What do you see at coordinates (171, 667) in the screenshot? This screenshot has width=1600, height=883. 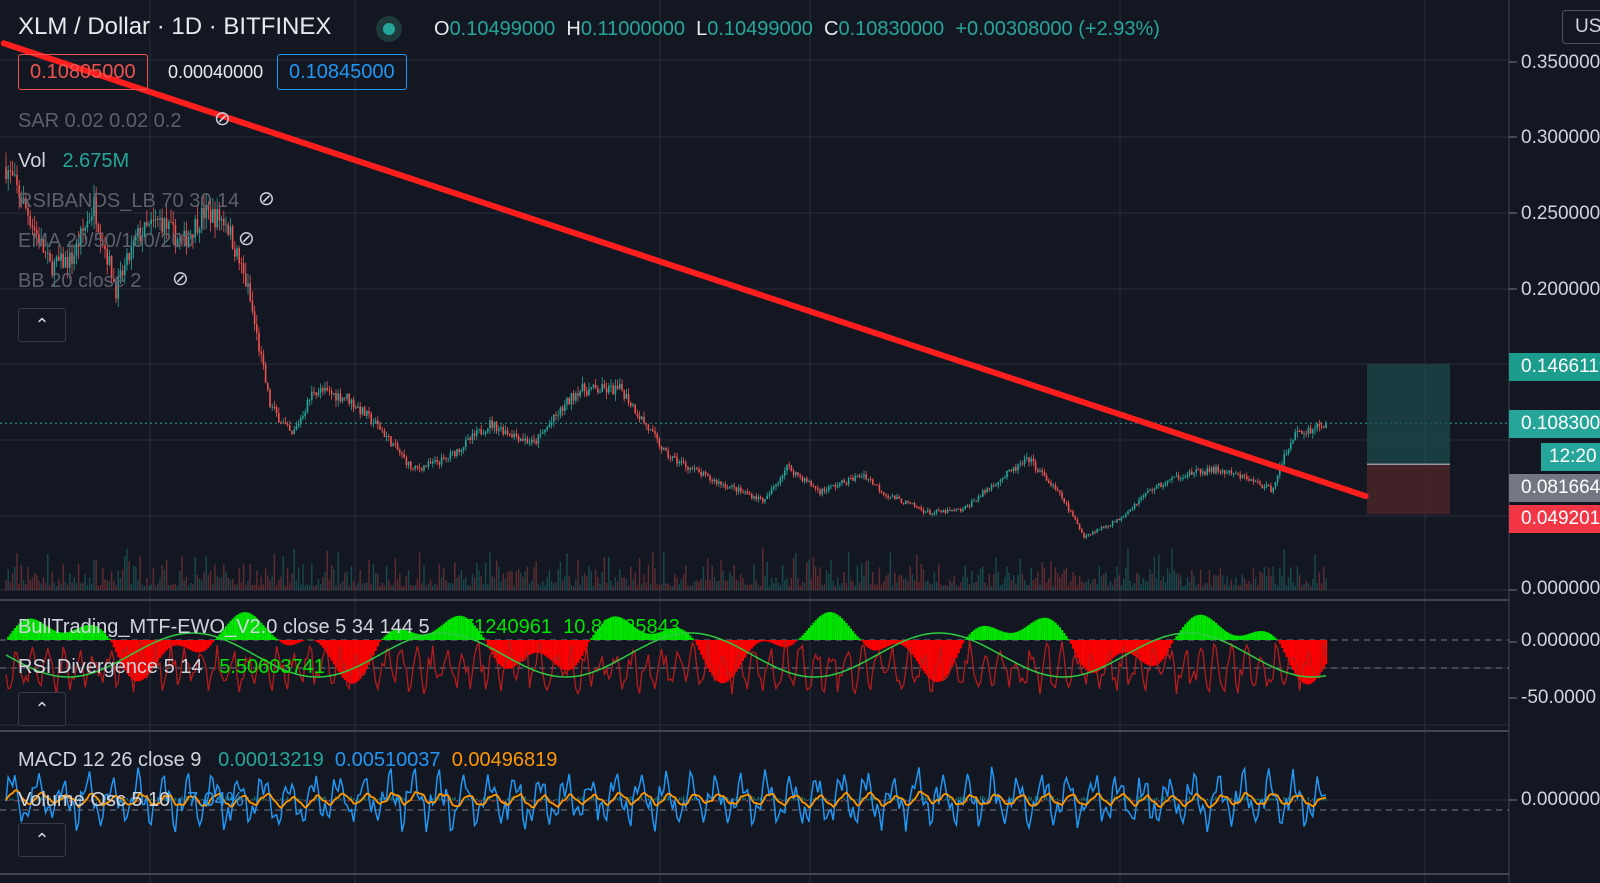 I see `rsi-divergence-legend: RSI Divergence 5 14 5.50603741` at bounding box center [171, 667].